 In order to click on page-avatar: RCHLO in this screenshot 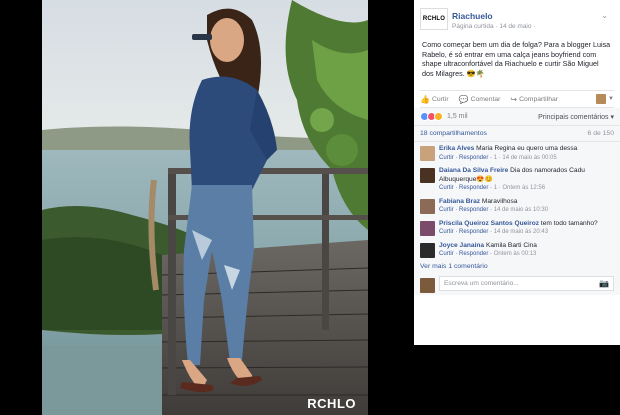, I will do `click(434, 19)`.